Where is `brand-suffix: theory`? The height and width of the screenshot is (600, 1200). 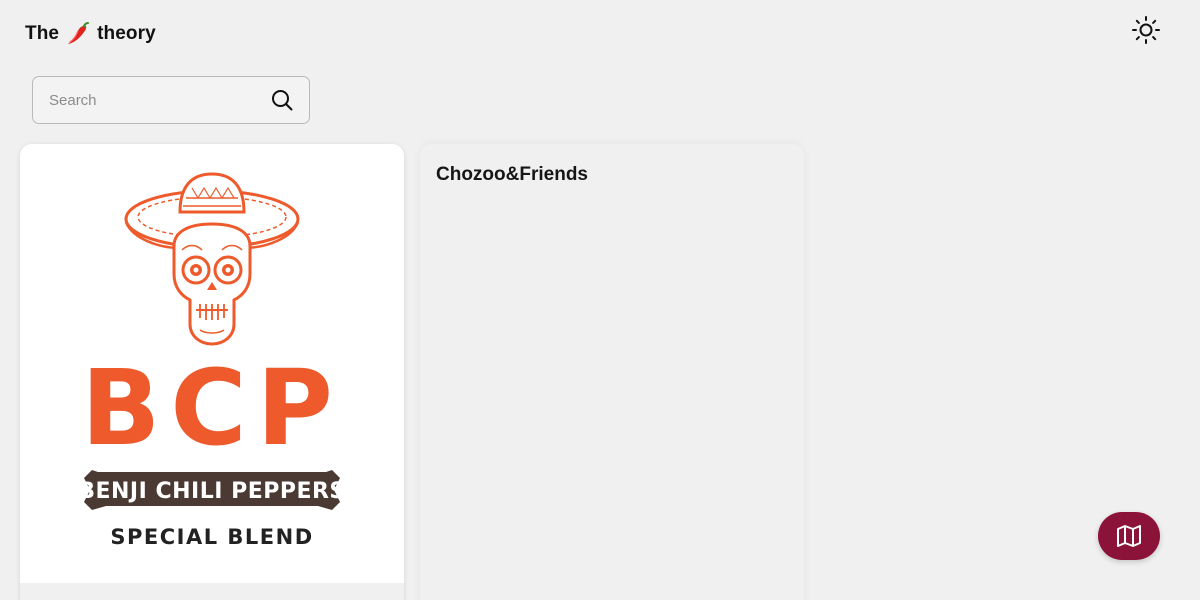
brand-suffix: theory is located at coordinates (126, 33).